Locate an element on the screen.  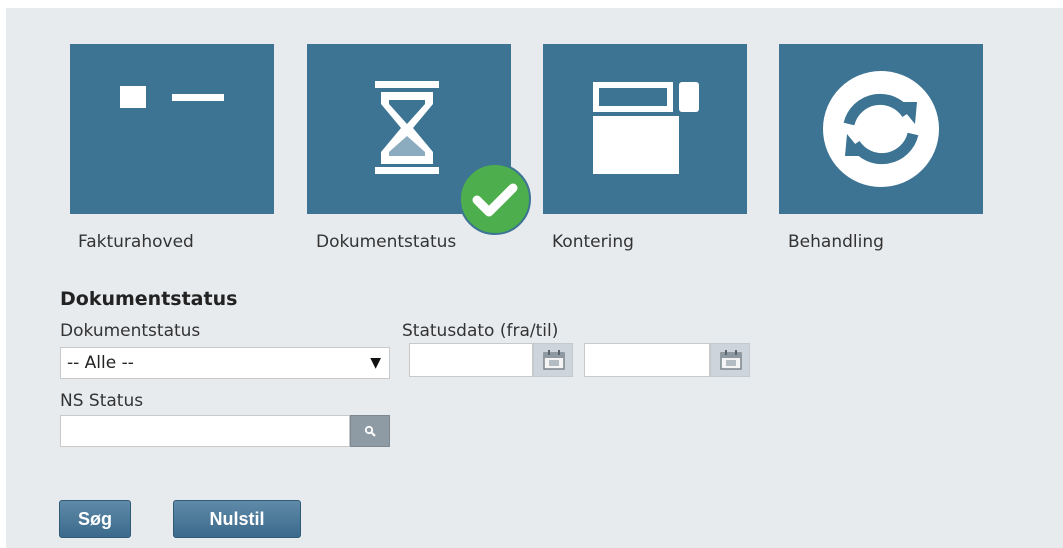
tile-behandling is located at coordinates (881, 129).